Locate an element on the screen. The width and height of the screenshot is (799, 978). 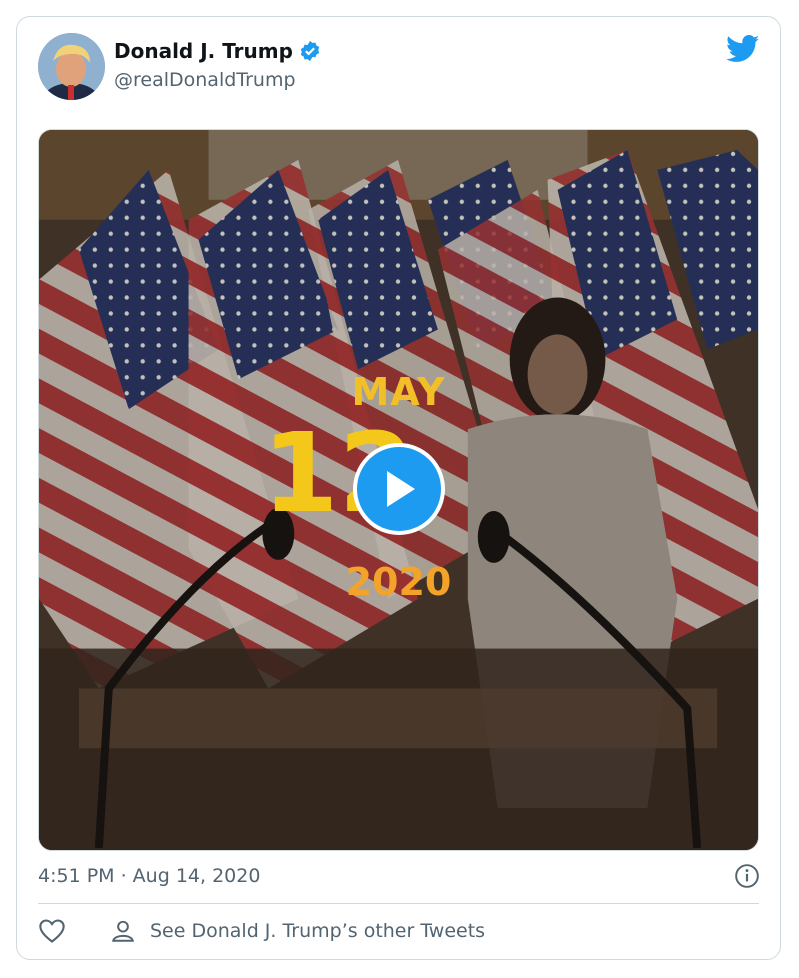
author-name: Donald J. Trump is located at coordinates (203, 51).